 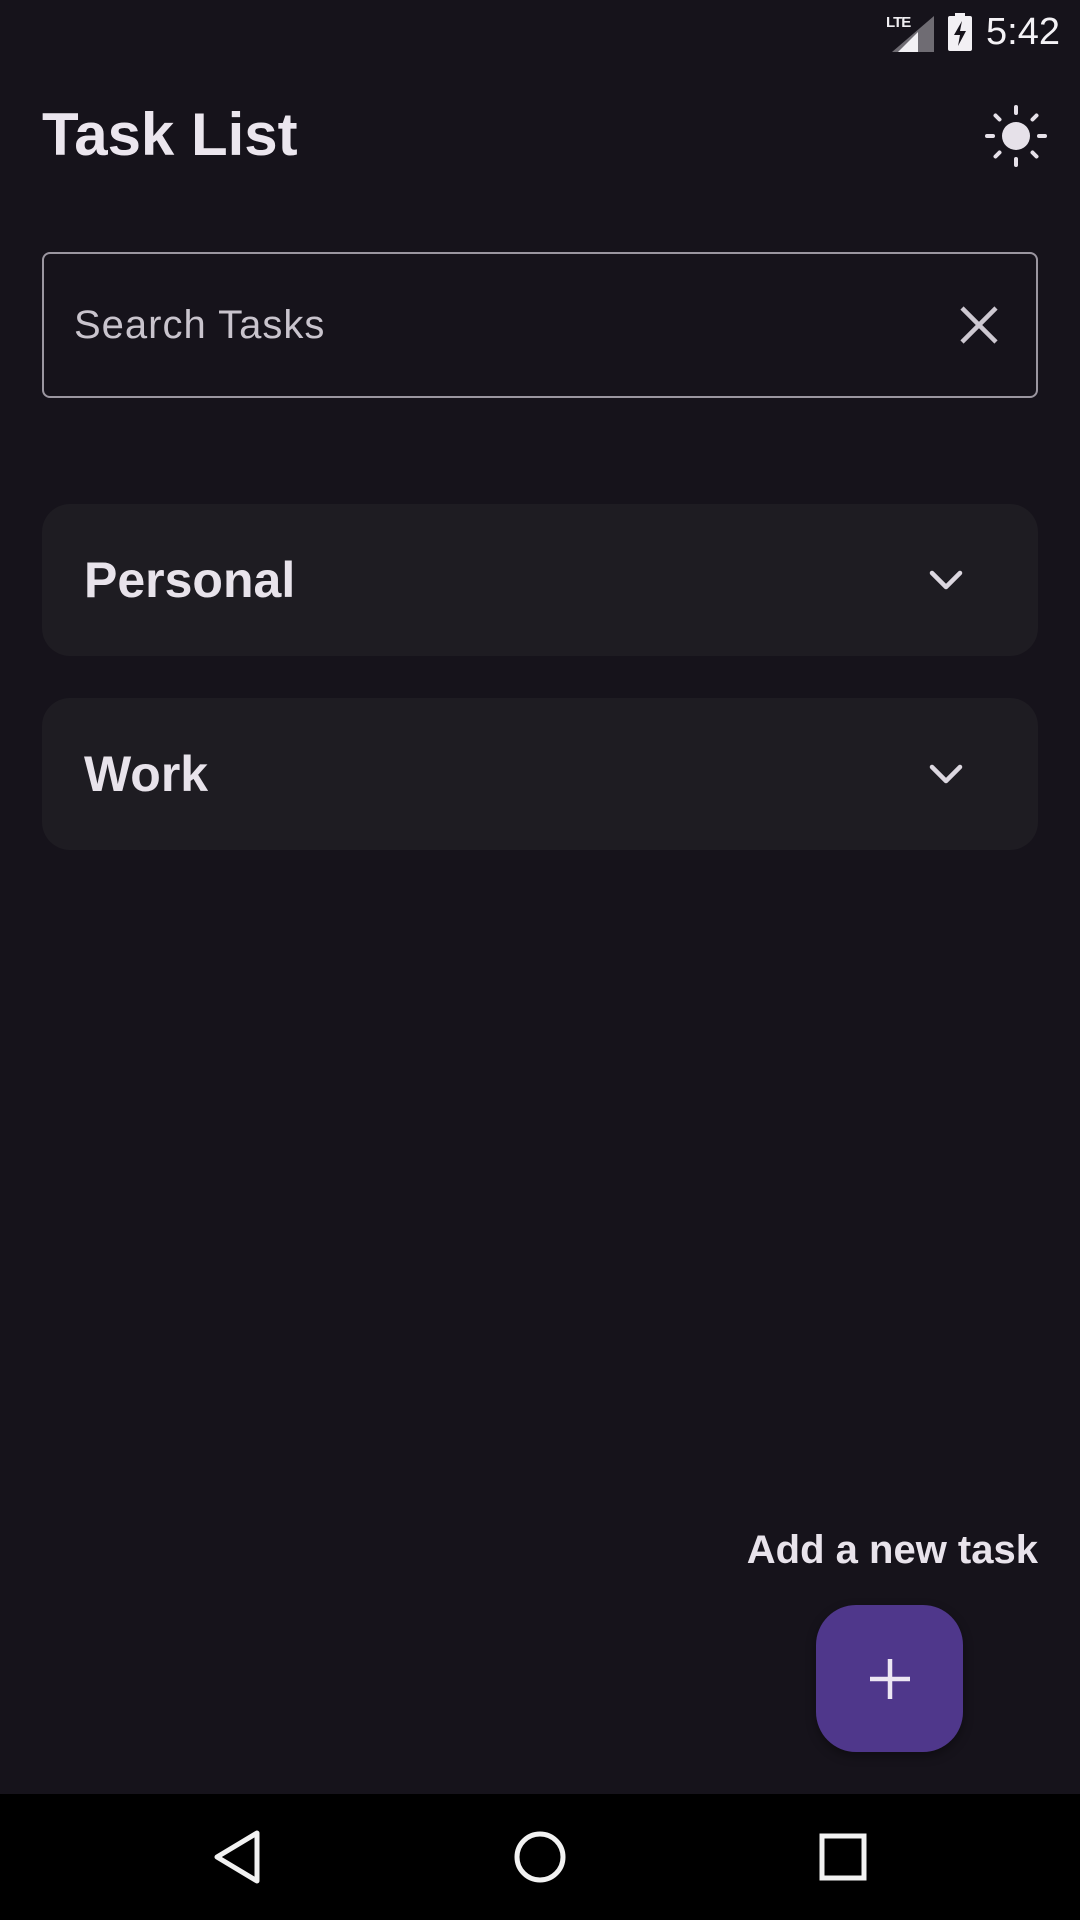 I want to click on close-icon, so click(x=979, y=325).